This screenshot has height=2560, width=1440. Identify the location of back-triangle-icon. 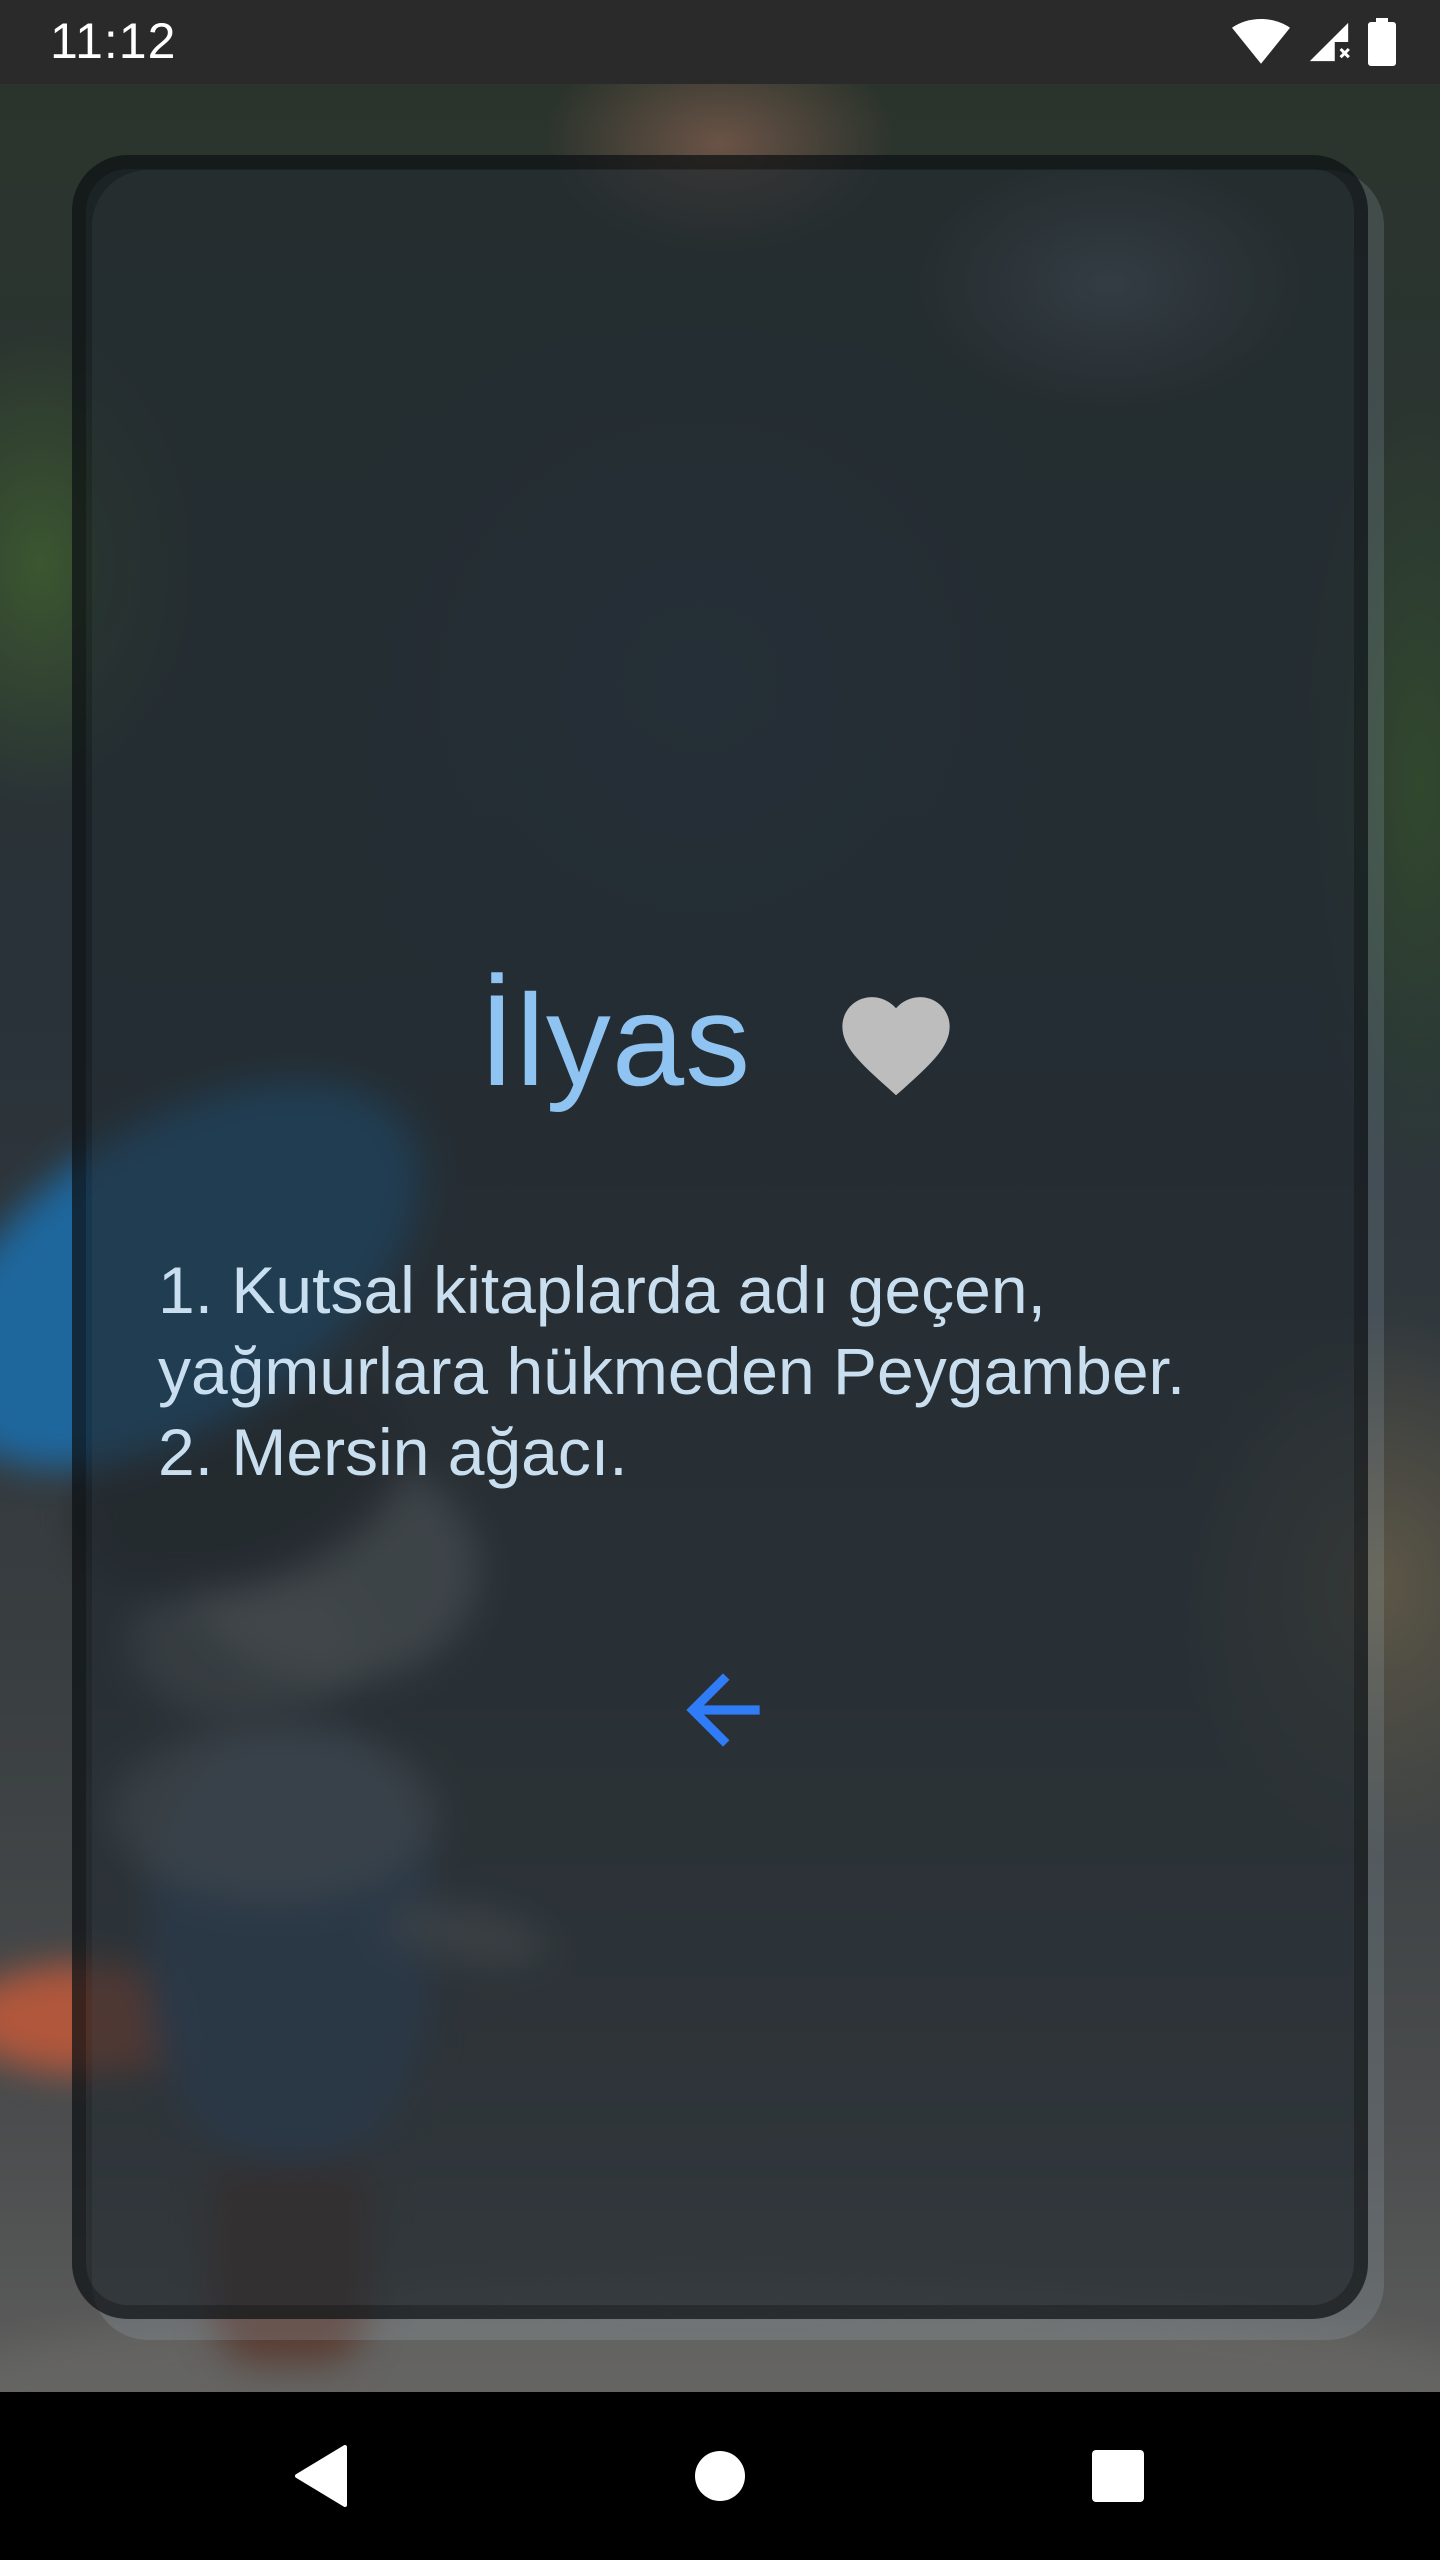
(321, 2476).